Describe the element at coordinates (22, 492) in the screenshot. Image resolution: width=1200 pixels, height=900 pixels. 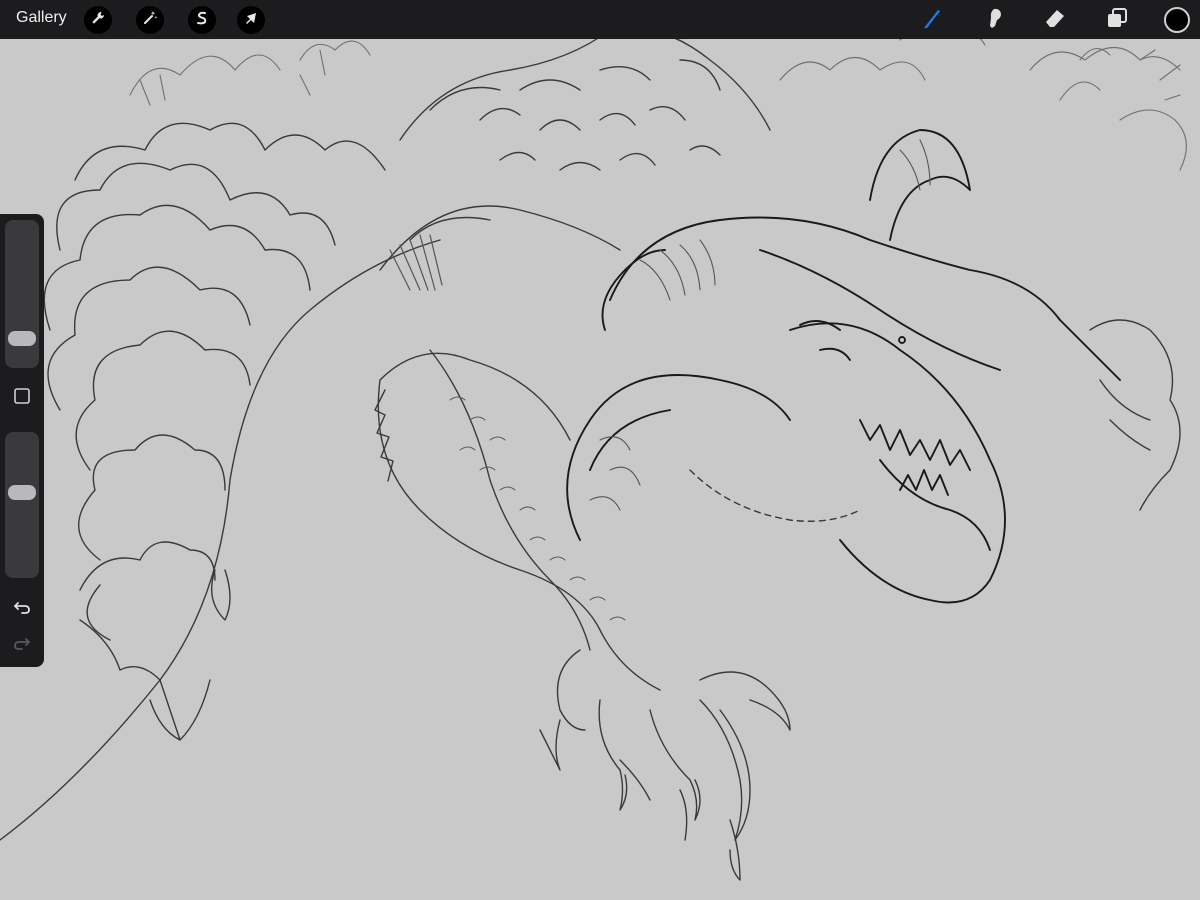
I see `opacity-slider-thumb` at that location.